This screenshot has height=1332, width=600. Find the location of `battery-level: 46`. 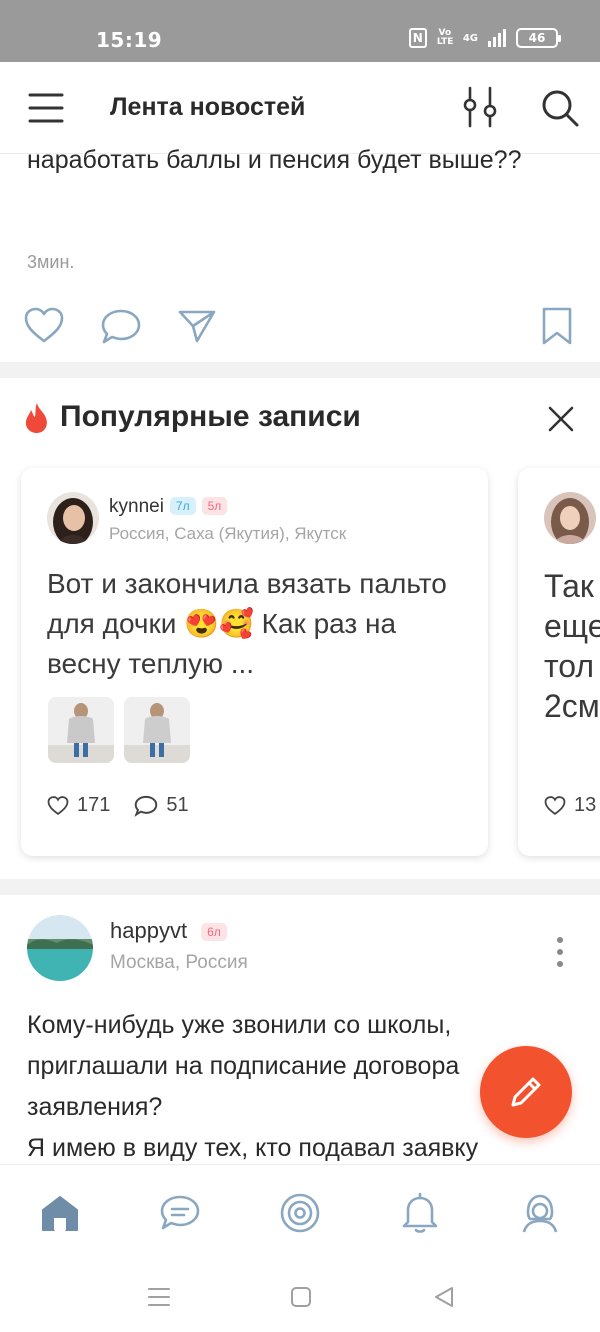

battery-level: 46 is located at coordinates (537, 38).